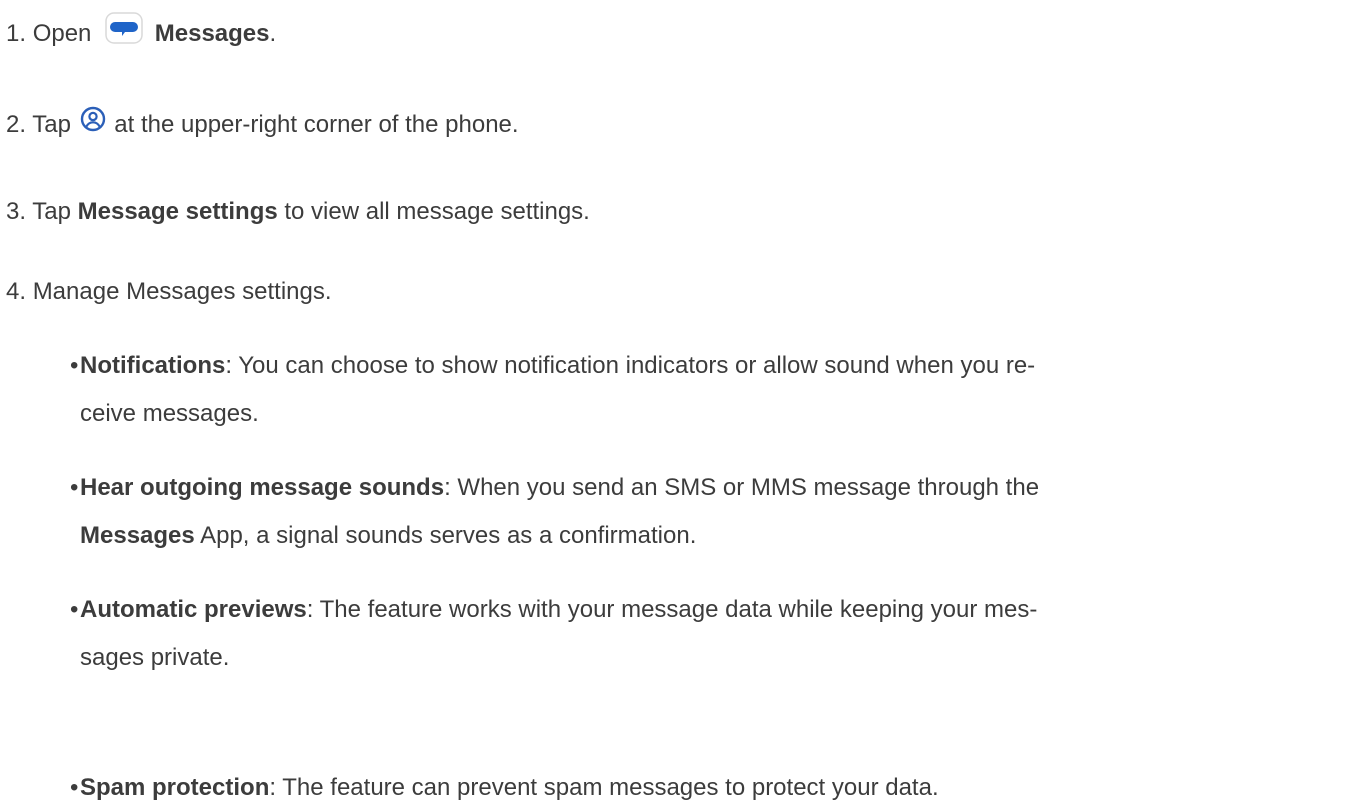 This screenshot has width=1365, height=812. Describe the element at coordinates (262, 487) in the screenshot. I see `bullet-title: Hear outgoing message sounds` at that location.